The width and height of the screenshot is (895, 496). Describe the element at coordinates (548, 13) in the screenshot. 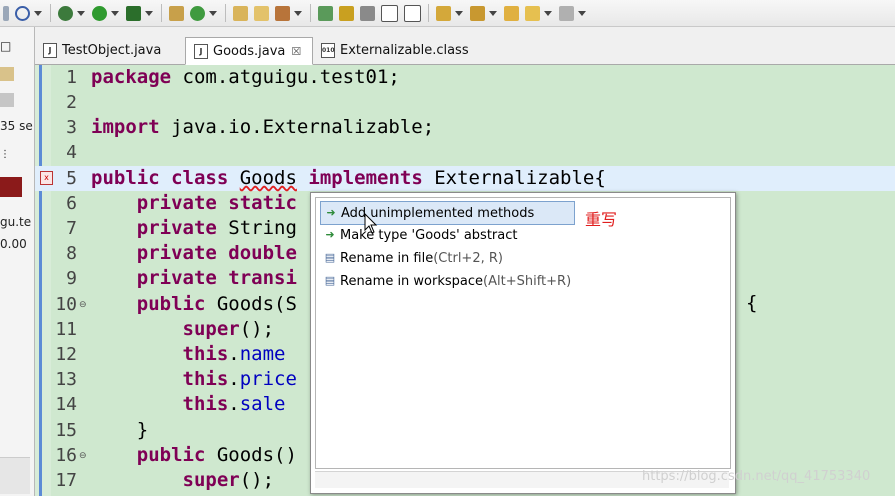

I see `back-dropdown-icon` at that location.